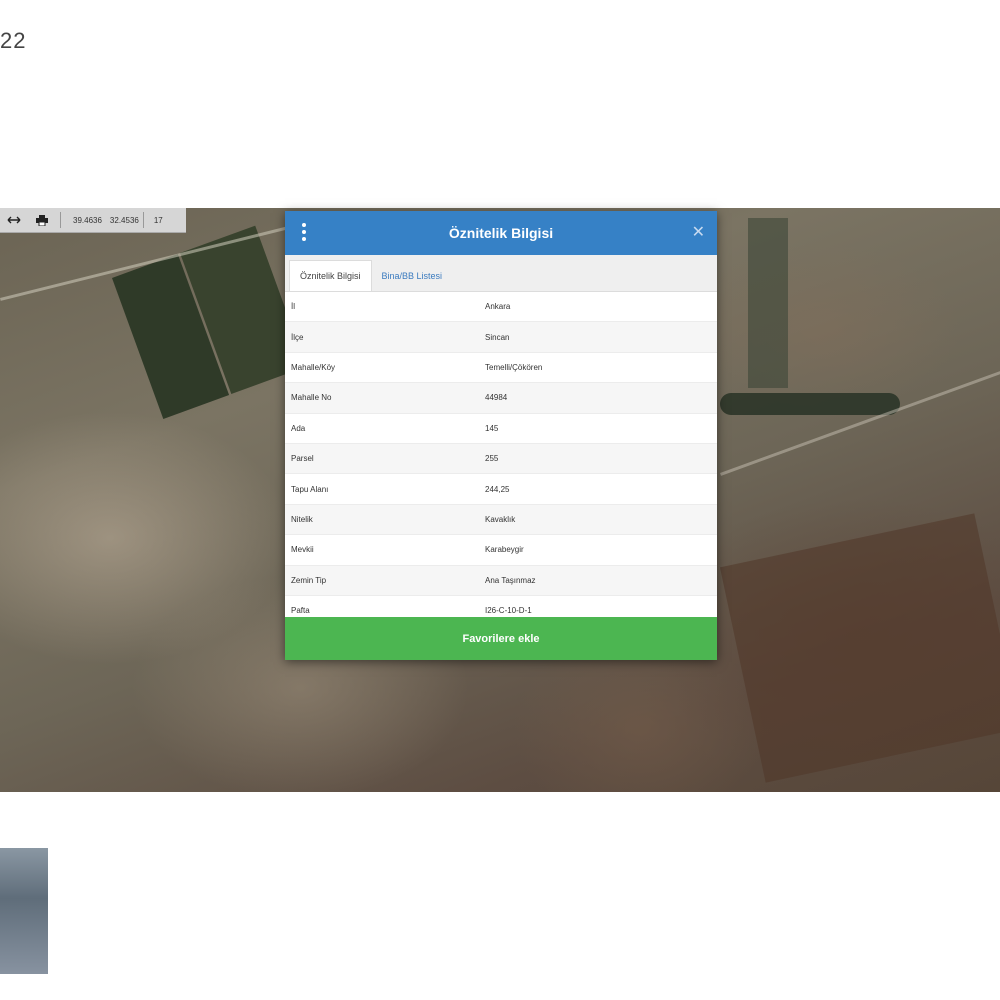  I want to click on table-row: Mahalle No 44984, so click(501, 398).